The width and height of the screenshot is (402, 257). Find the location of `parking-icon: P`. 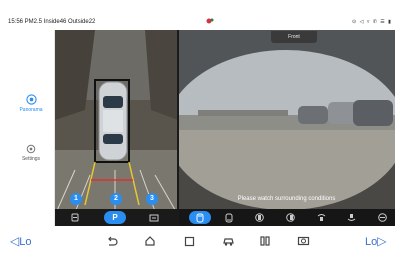

parking-icon: P is located at coordinates (115, 217).